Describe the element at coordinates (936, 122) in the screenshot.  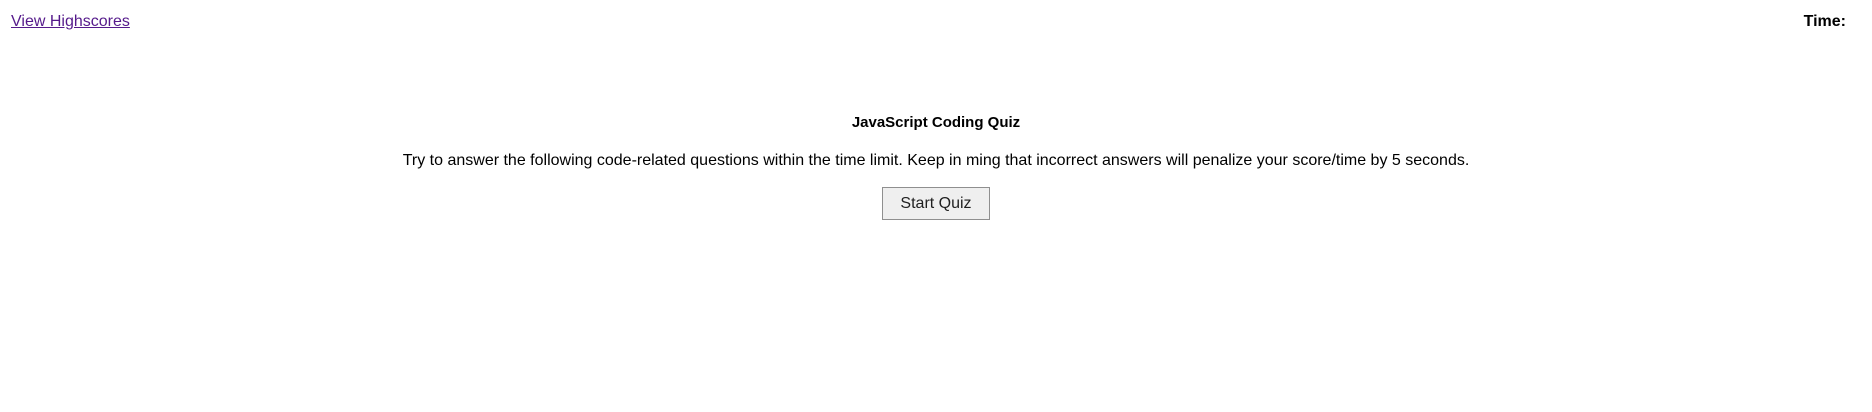
I see `quiz-title: JavaScript Coding Quiz` at that location.